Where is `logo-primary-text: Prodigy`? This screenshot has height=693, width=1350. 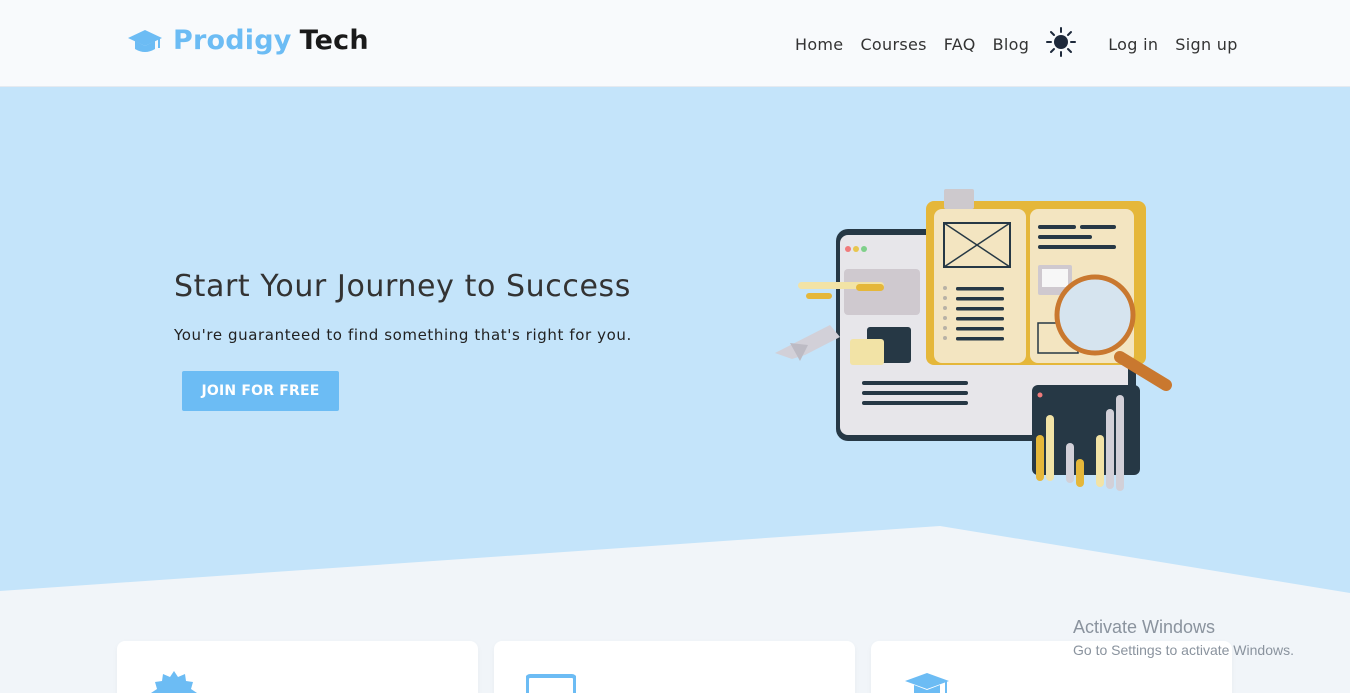
logo-primary-text: Prodigy is located at coordinates (232, 40).